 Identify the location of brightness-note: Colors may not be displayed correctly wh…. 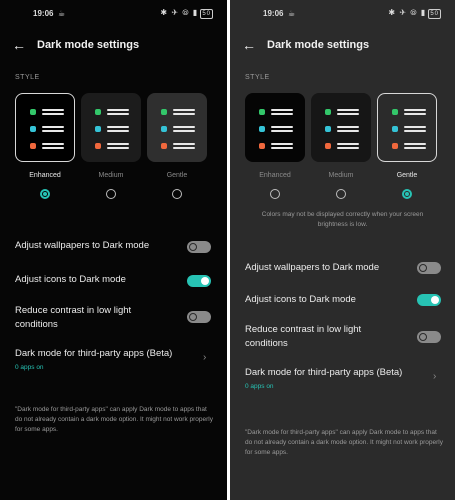
(342, 219).